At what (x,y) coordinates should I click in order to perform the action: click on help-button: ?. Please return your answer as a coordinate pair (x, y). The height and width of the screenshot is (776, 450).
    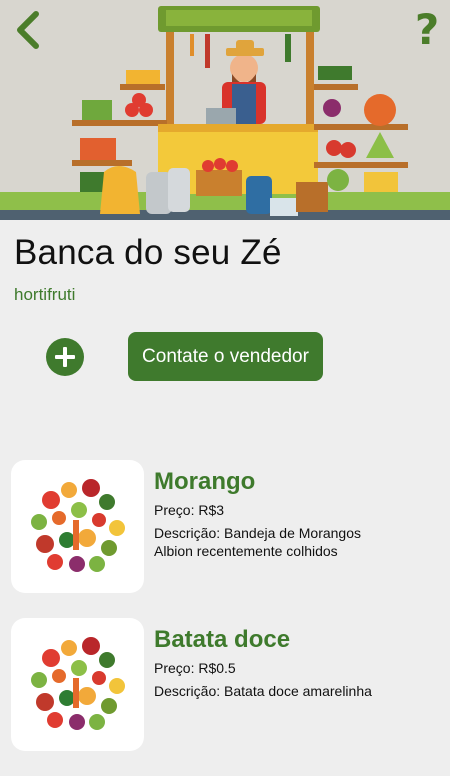
    Looking at the image, I should click on (427, 30).